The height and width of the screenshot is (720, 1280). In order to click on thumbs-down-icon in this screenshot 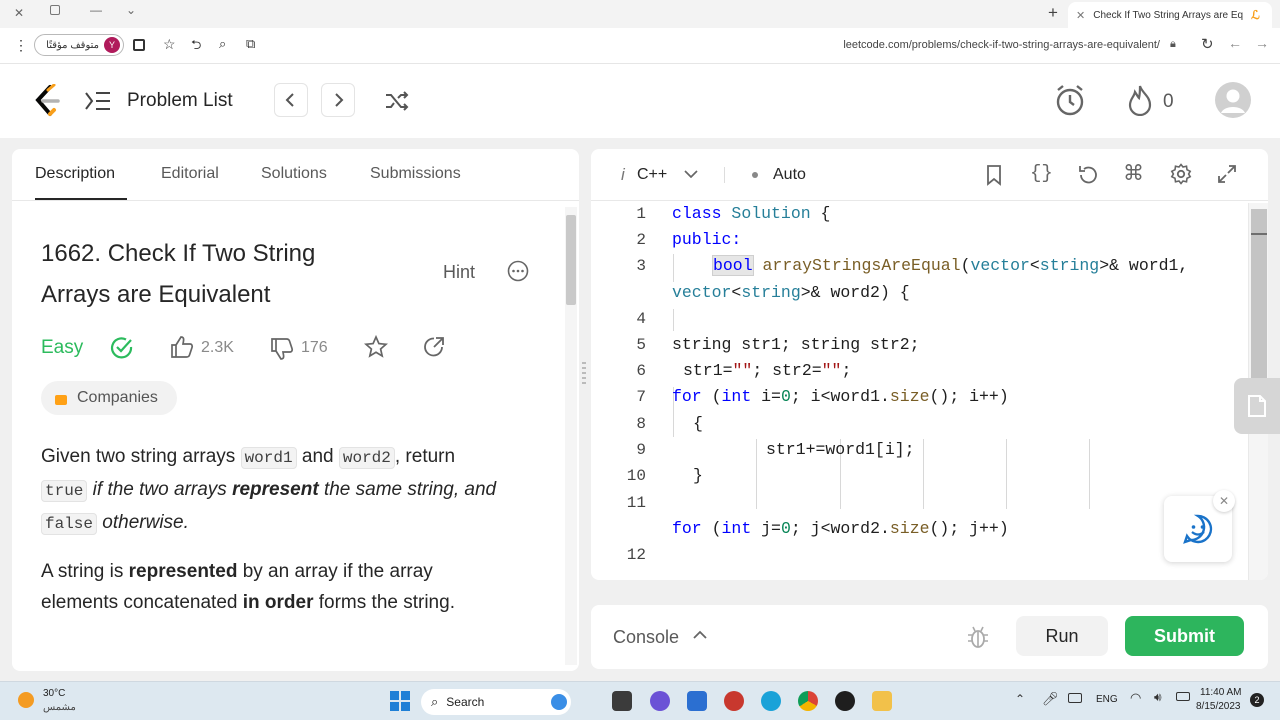, I will do `click(282, 349)`.